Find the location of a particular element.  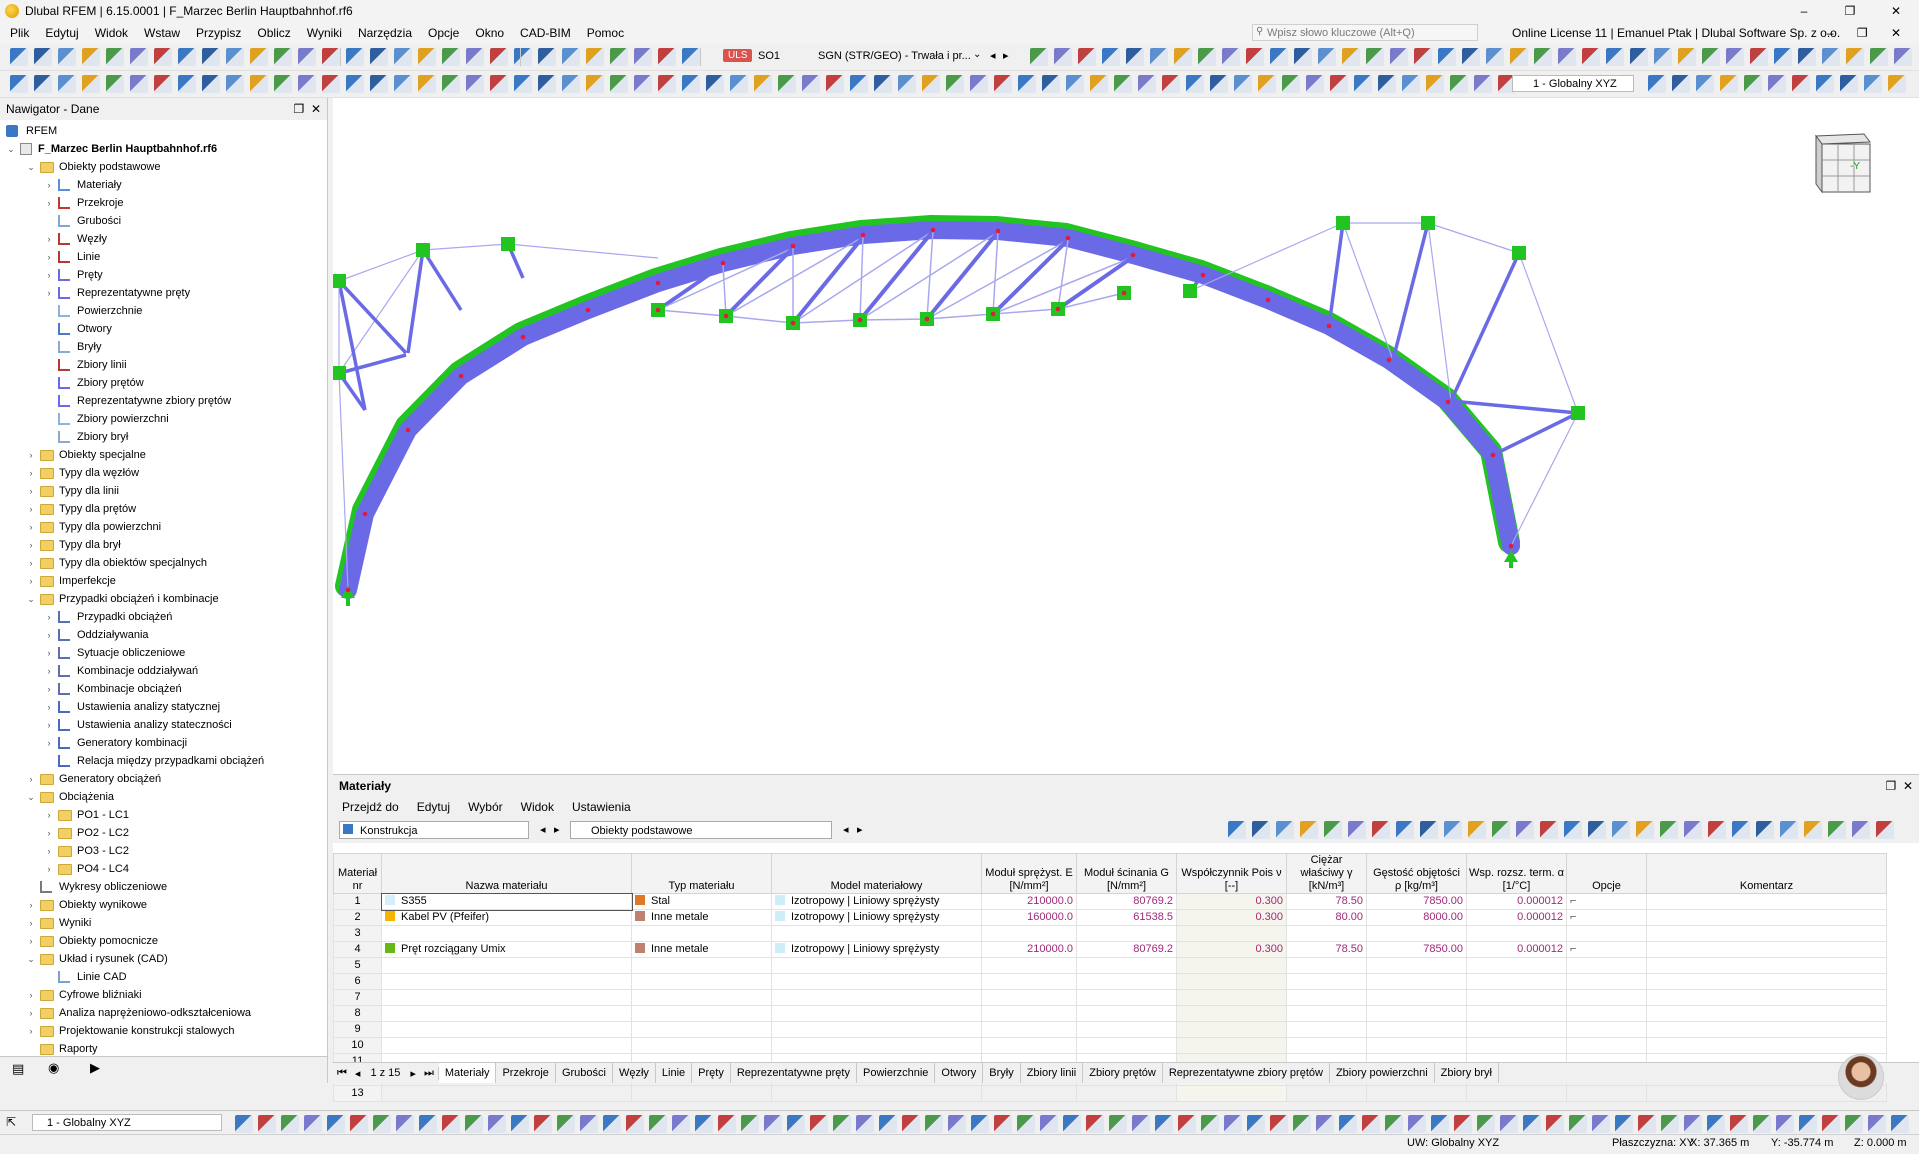

material-type-cell: Stal is located at coordinates (701, 901).